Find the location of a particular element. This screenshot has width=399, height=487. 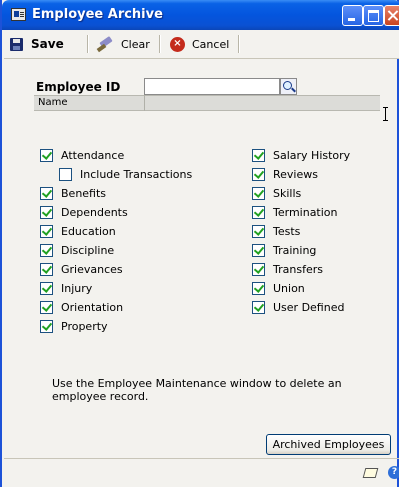

option-user-defined: User Defined is located at coordinates (298, 307).